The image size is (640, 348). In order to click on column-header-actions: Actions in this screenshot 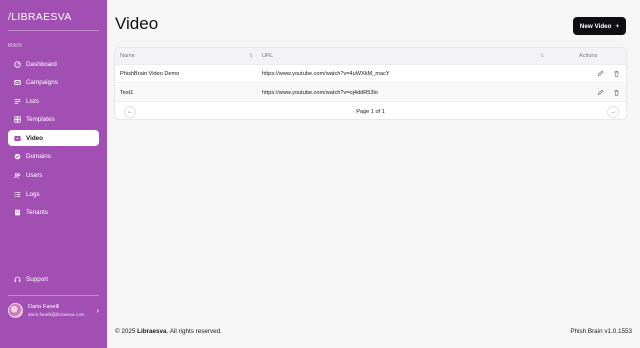, I will do `click(588, 56)`.